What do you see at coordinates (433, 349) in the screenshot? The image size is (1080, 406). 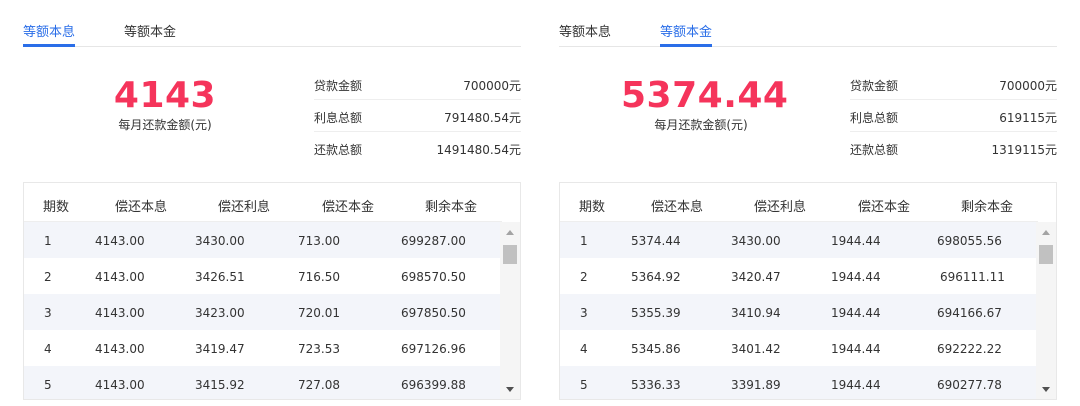 I see `cell-remaining: 697126.96` at bounding box center [433, 349].